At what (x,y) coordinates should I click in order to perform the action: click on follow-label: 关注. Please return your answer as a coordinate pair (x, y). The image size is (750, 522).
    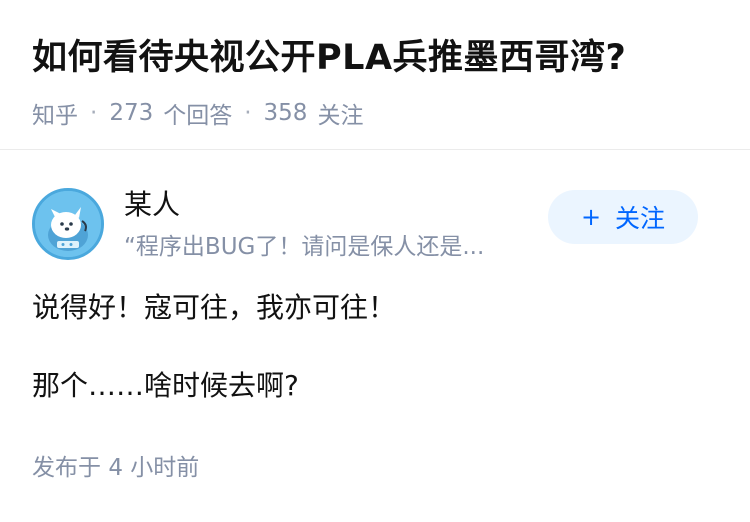
    Looking at the image, I should click on (640, 218).